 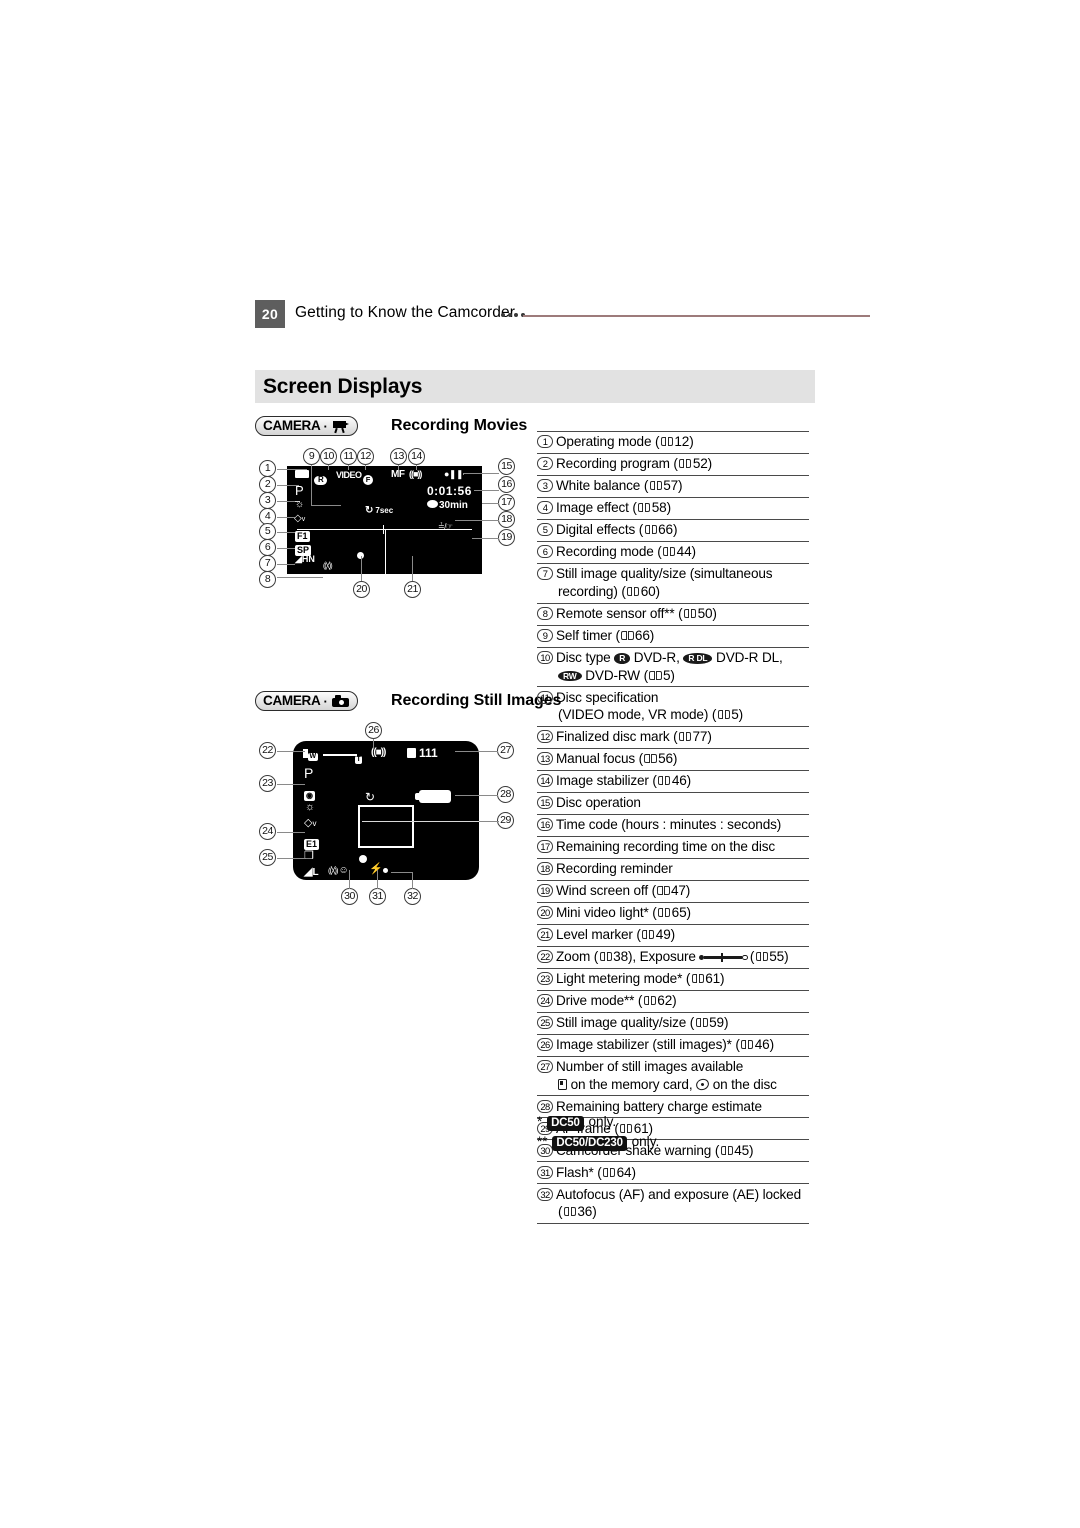 What do you see at coordinates (506, 466) in the screenshot?
I see `callout-15: 15` at bounding box center [506, 466].